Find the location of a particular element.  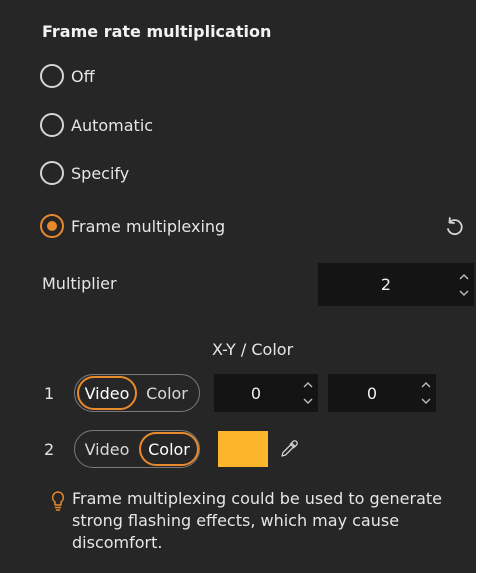

row-1-x-arrows is located at coordinates (308, 393).